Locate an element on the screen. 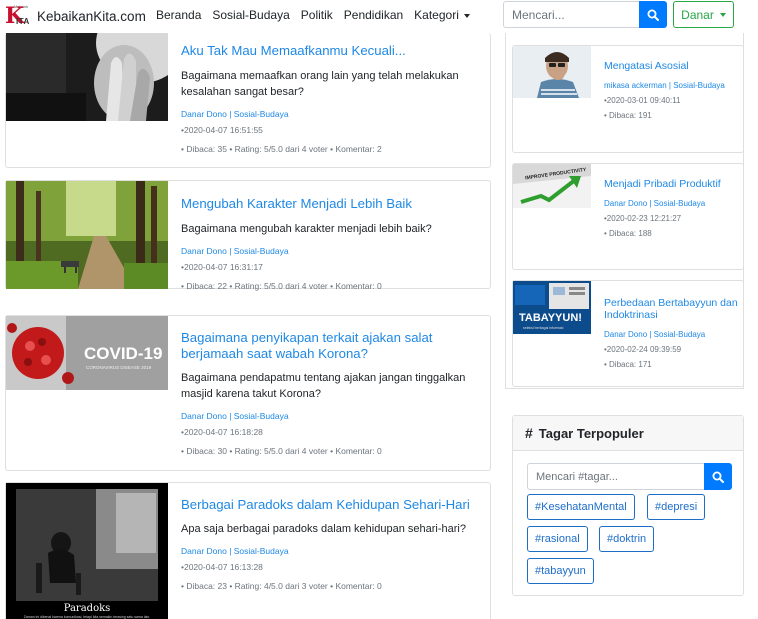 This screenshot has width=758, height=619. tag-kesehatanmental: #KesehatanMental is located at coordinates (581, 507).